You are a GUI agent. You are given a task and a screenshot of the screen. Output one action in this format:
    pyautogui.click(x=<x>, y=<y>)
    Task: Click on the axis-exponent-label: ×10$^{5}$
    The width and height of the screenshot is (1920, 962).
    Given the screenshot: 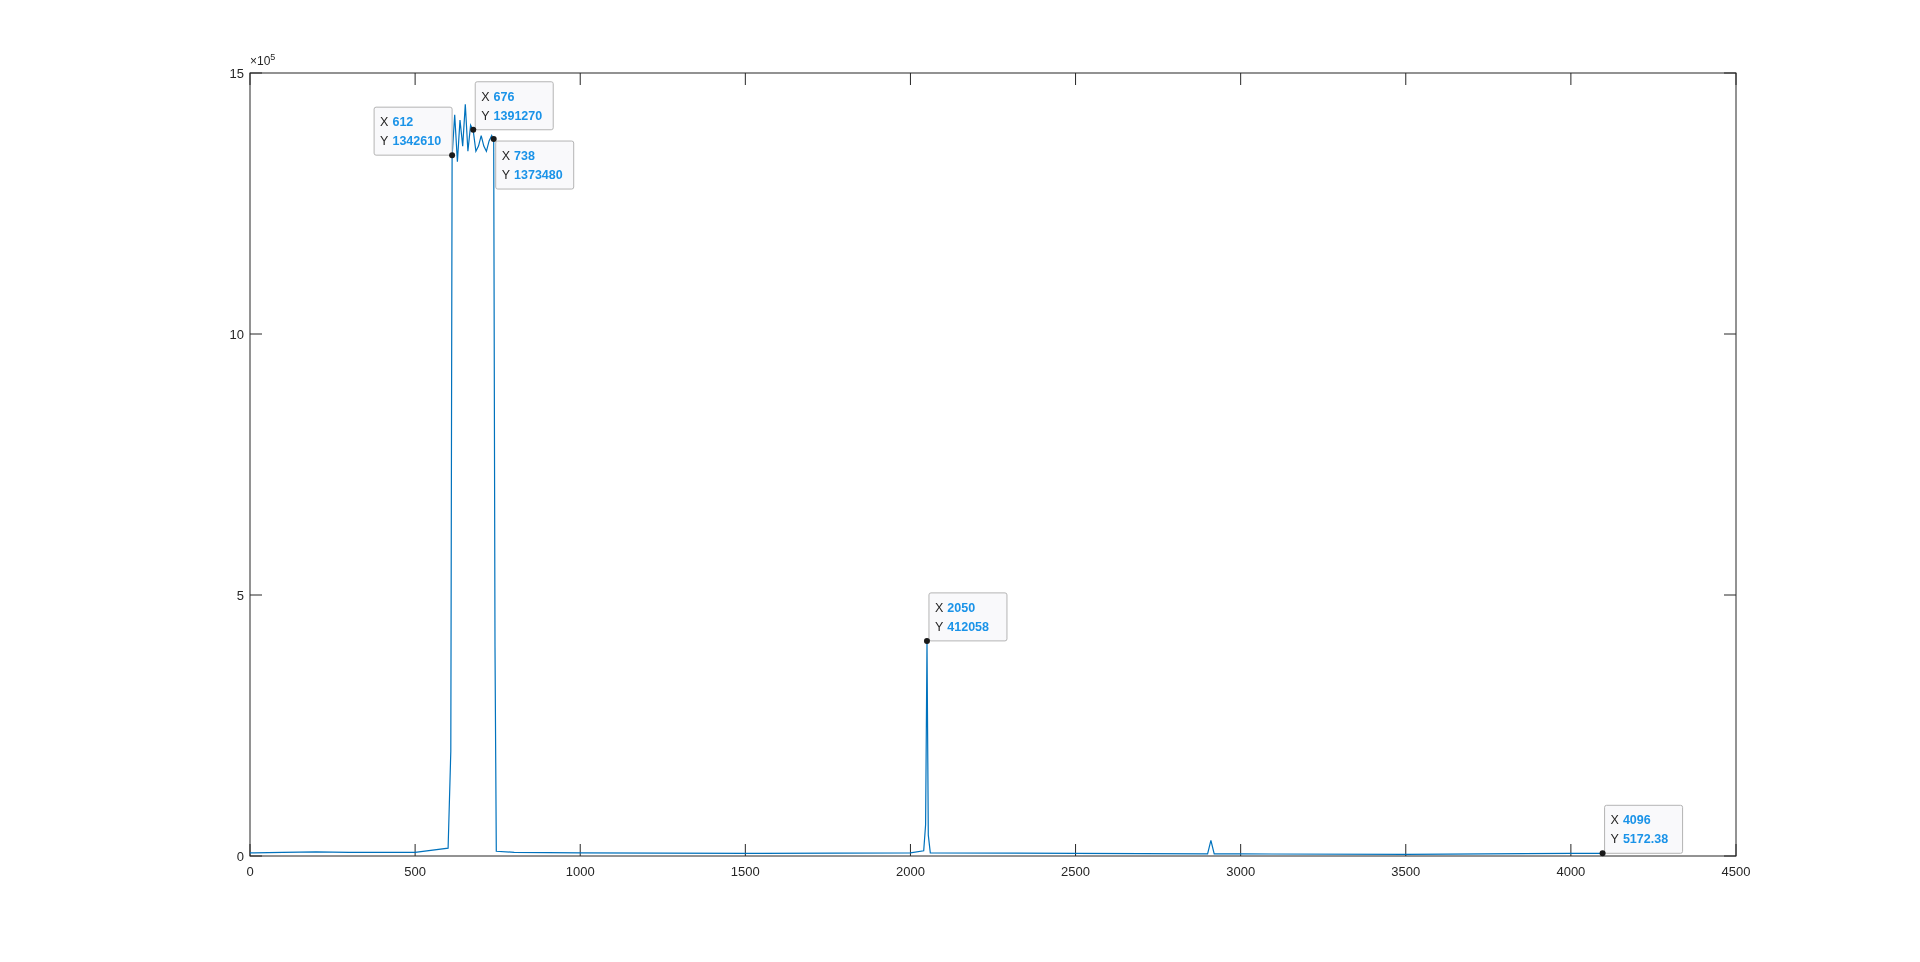 What is the action you would take?
    pyautogui.click(x=263, y=60)
    